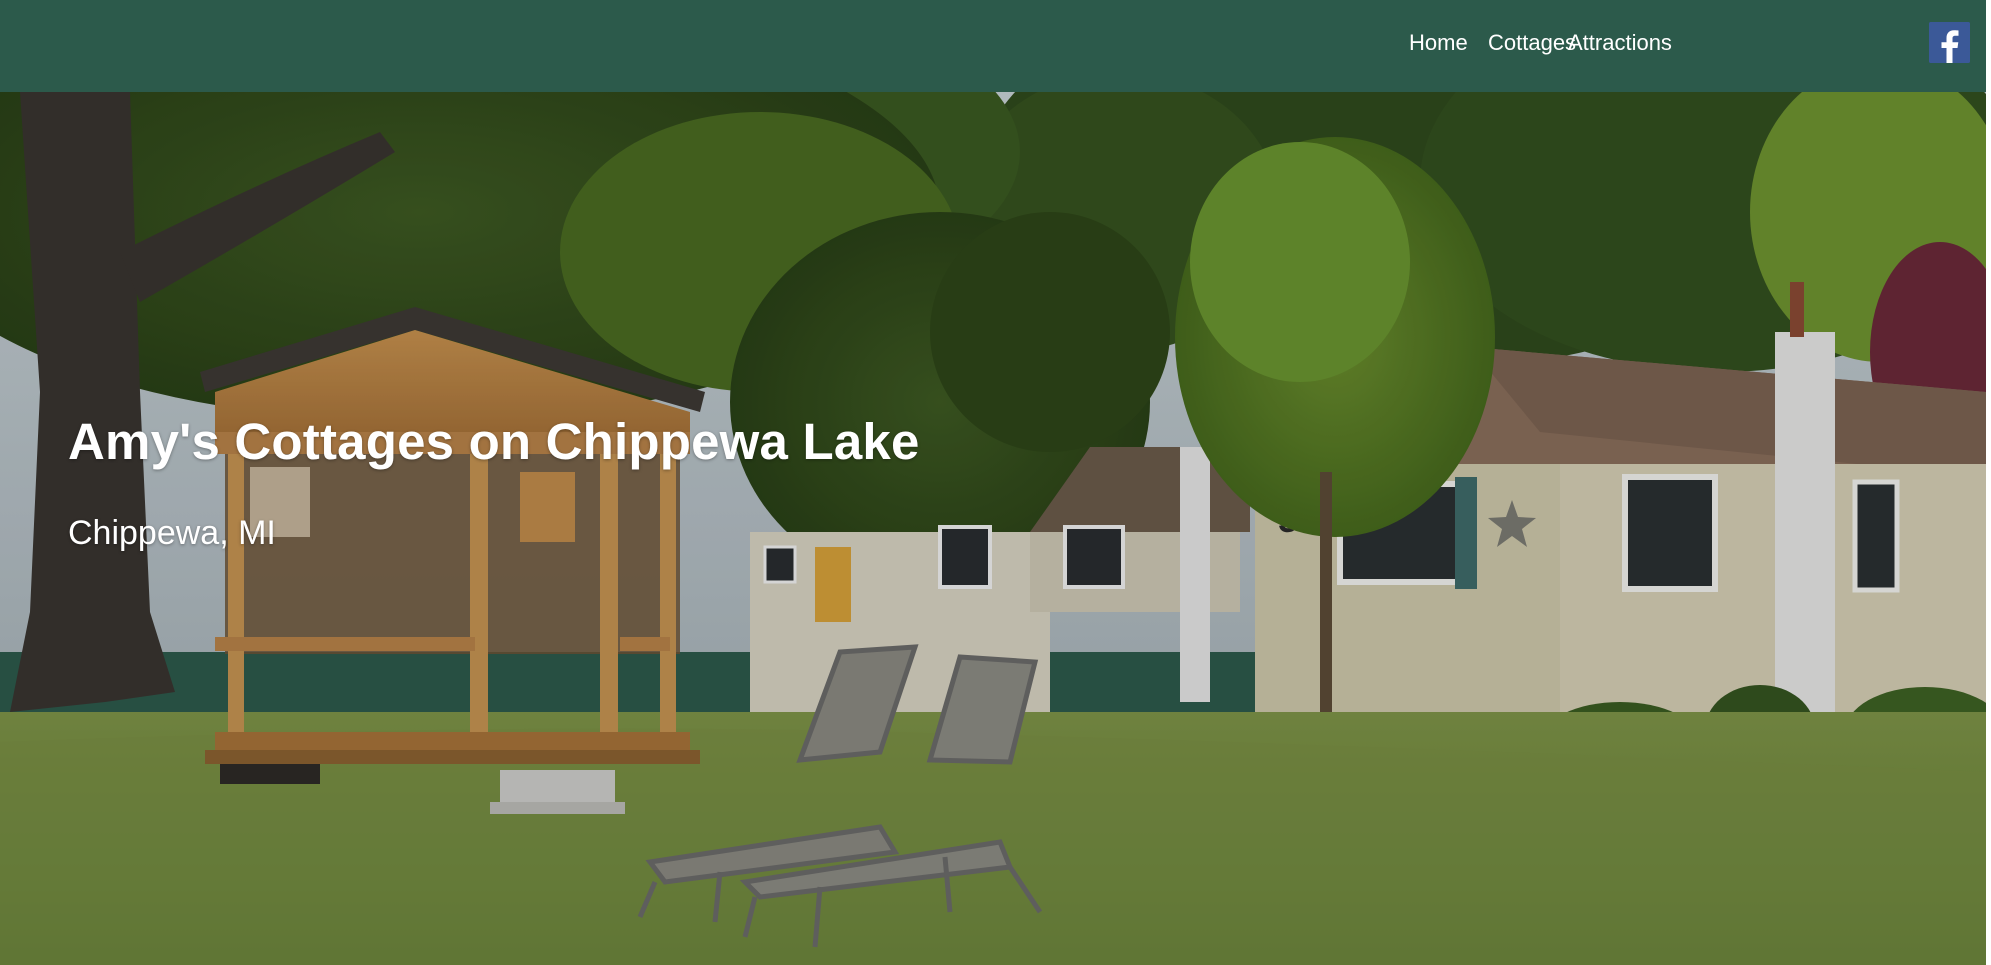 This screenshot has height=965, width=1991. What do you see at coordinates (1532, 43) in the screenshot?
I see `nav-link-cottages: Cottages` at bounding box center [1532, 43].